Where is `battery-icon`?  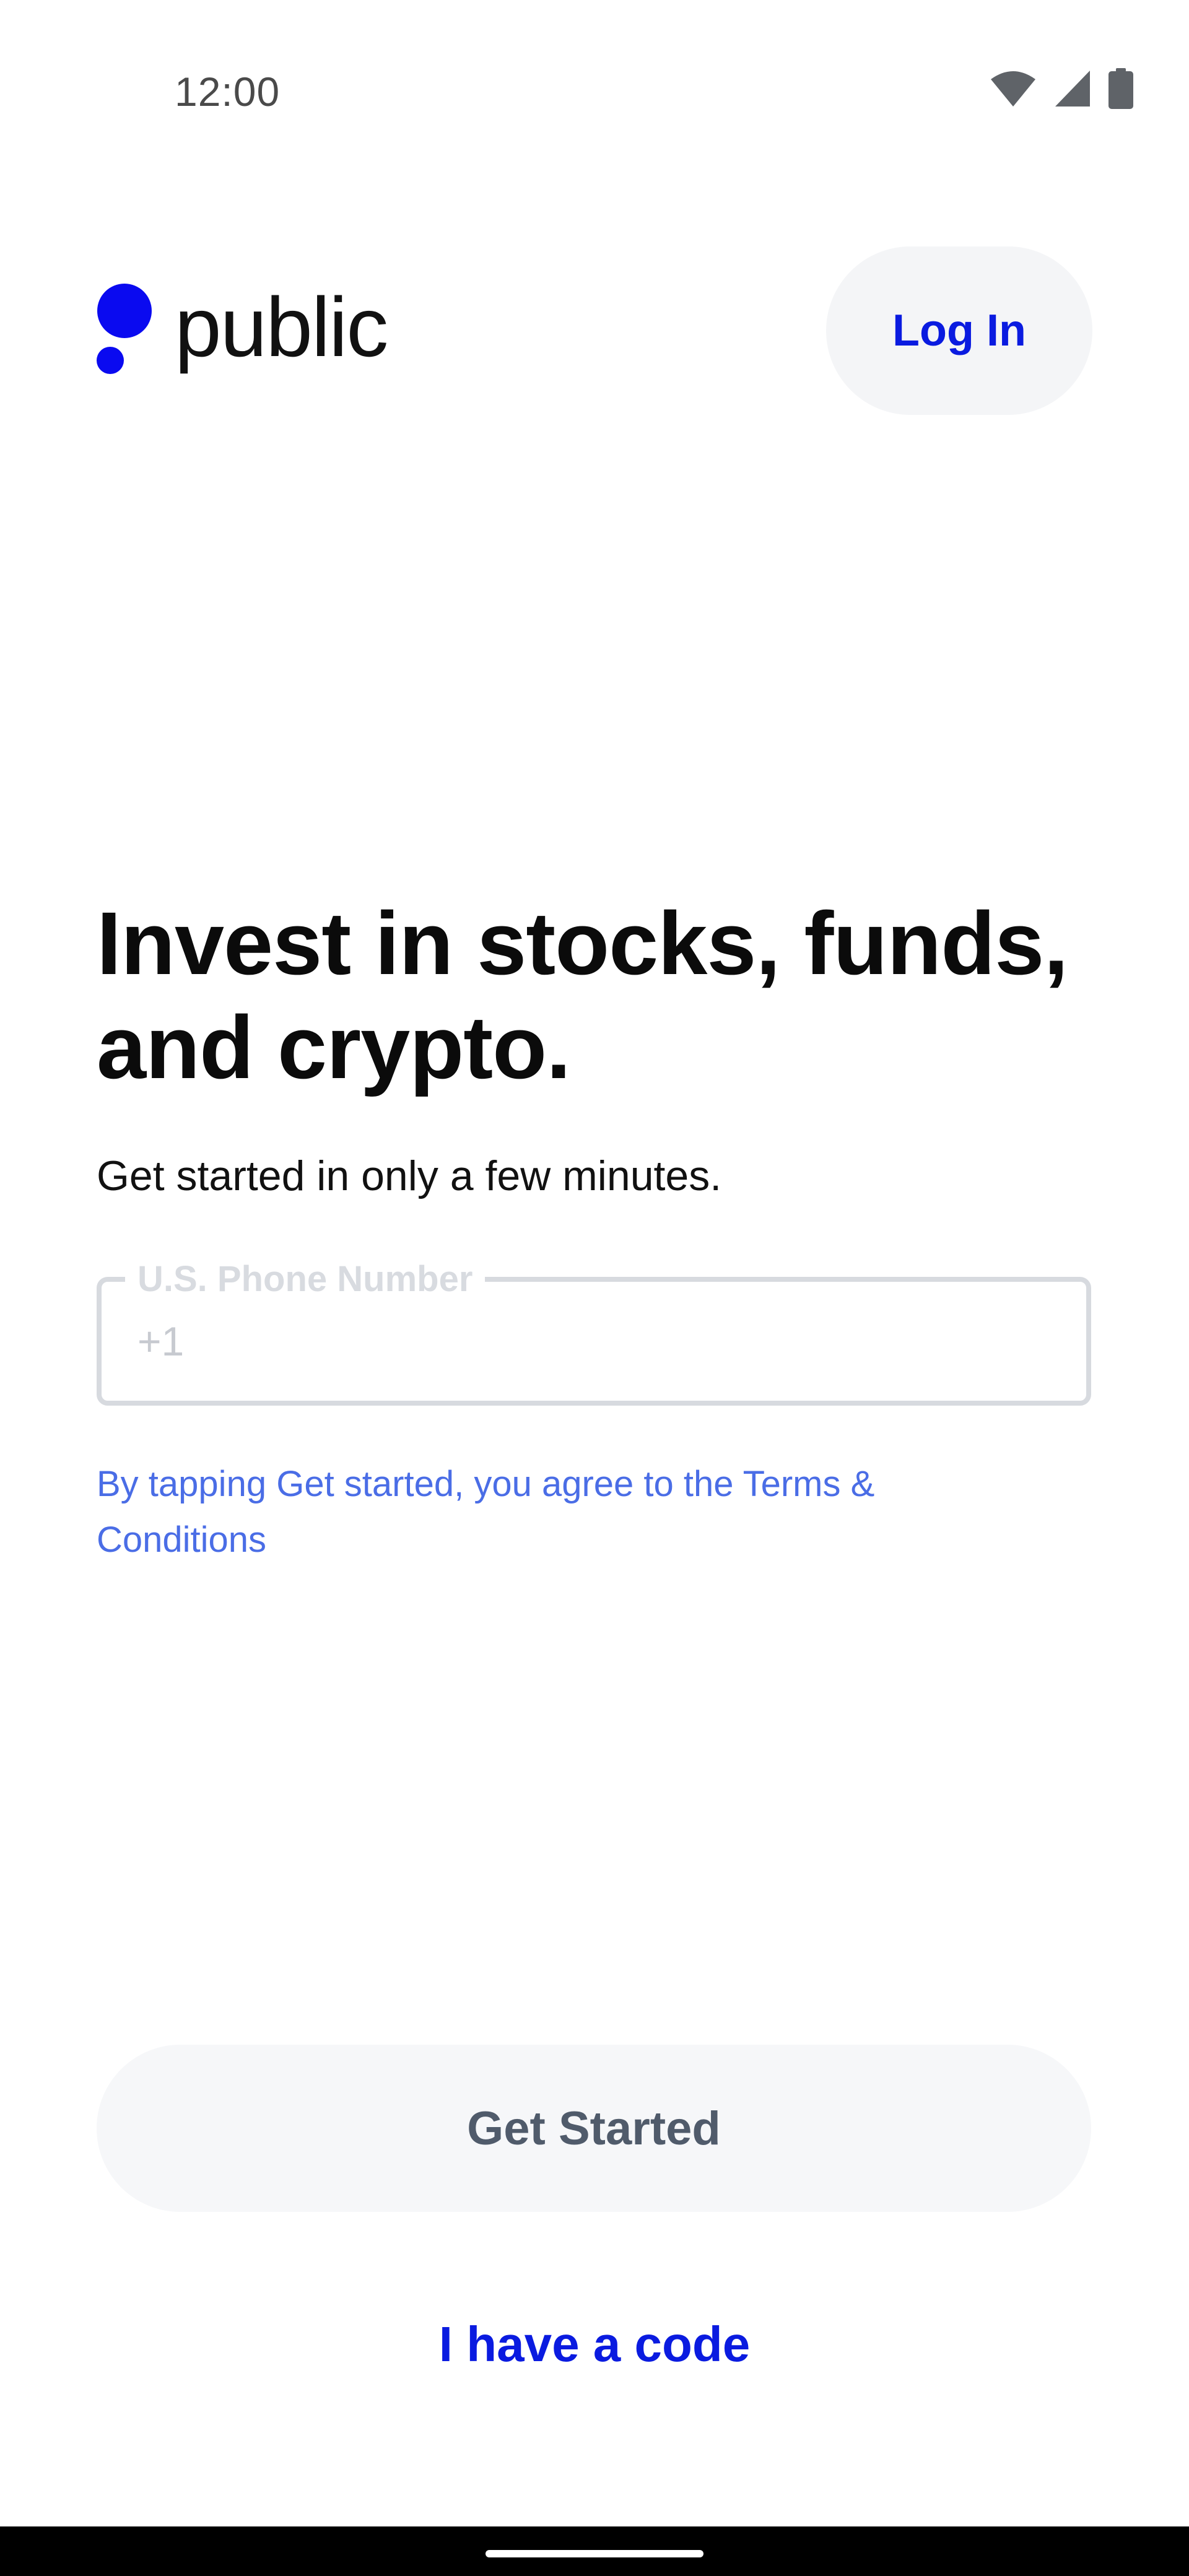 battery-icon is located at coordinates (1120, 89).